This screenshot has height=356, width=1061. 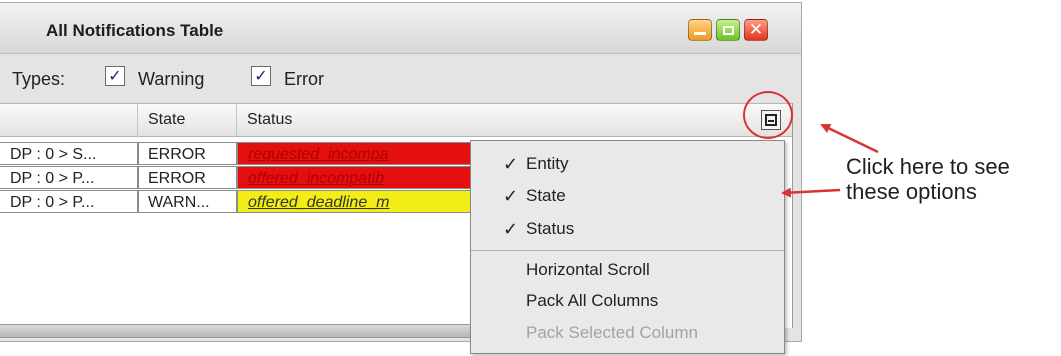 What do you see at coordinates (497, 120) in the screenshot?
I see `column-header-status: Status` at bounding box center [497, 120].